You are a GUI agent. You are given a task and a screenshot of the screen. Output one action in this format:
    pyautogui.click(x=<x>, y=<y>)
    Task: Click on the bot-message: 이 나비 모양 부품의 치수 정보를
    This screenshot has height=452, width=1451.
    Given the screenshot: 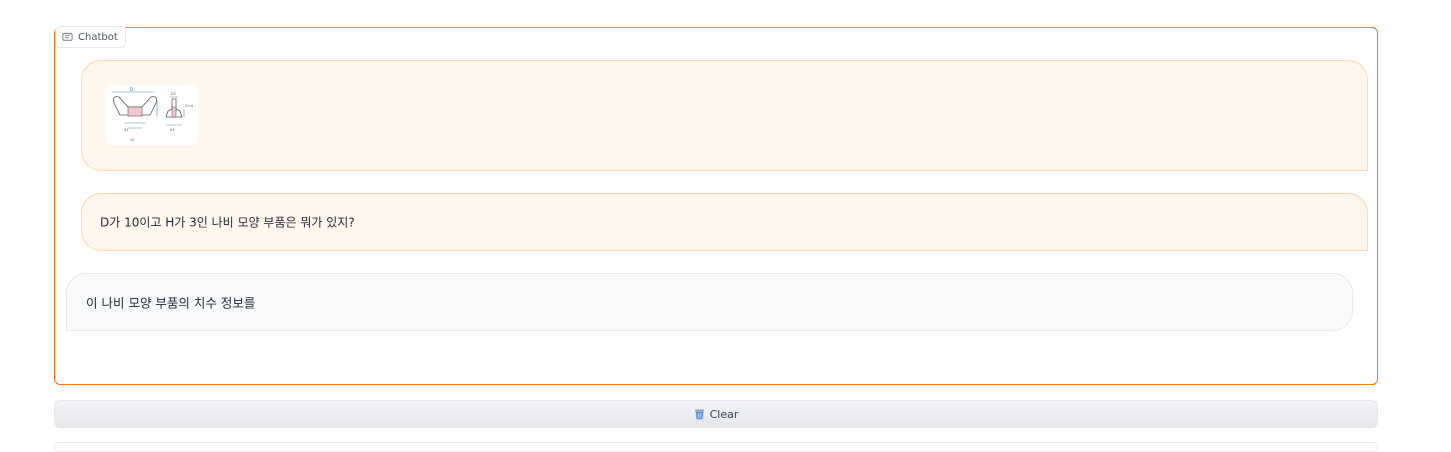 What is the action you would take?
    pyautogui.click(x=709, y=302)
    